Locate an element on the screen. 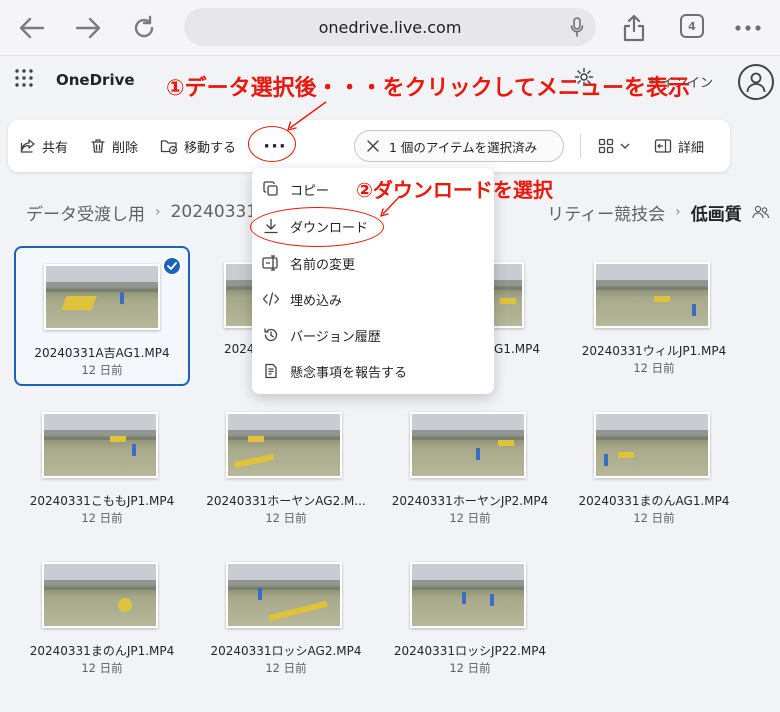 Image resolution: width=780 pixels, height=712 pixels. file-tile: 20240331A吉AG1.MP4 12 日前 is located at coordinates (102, 316).